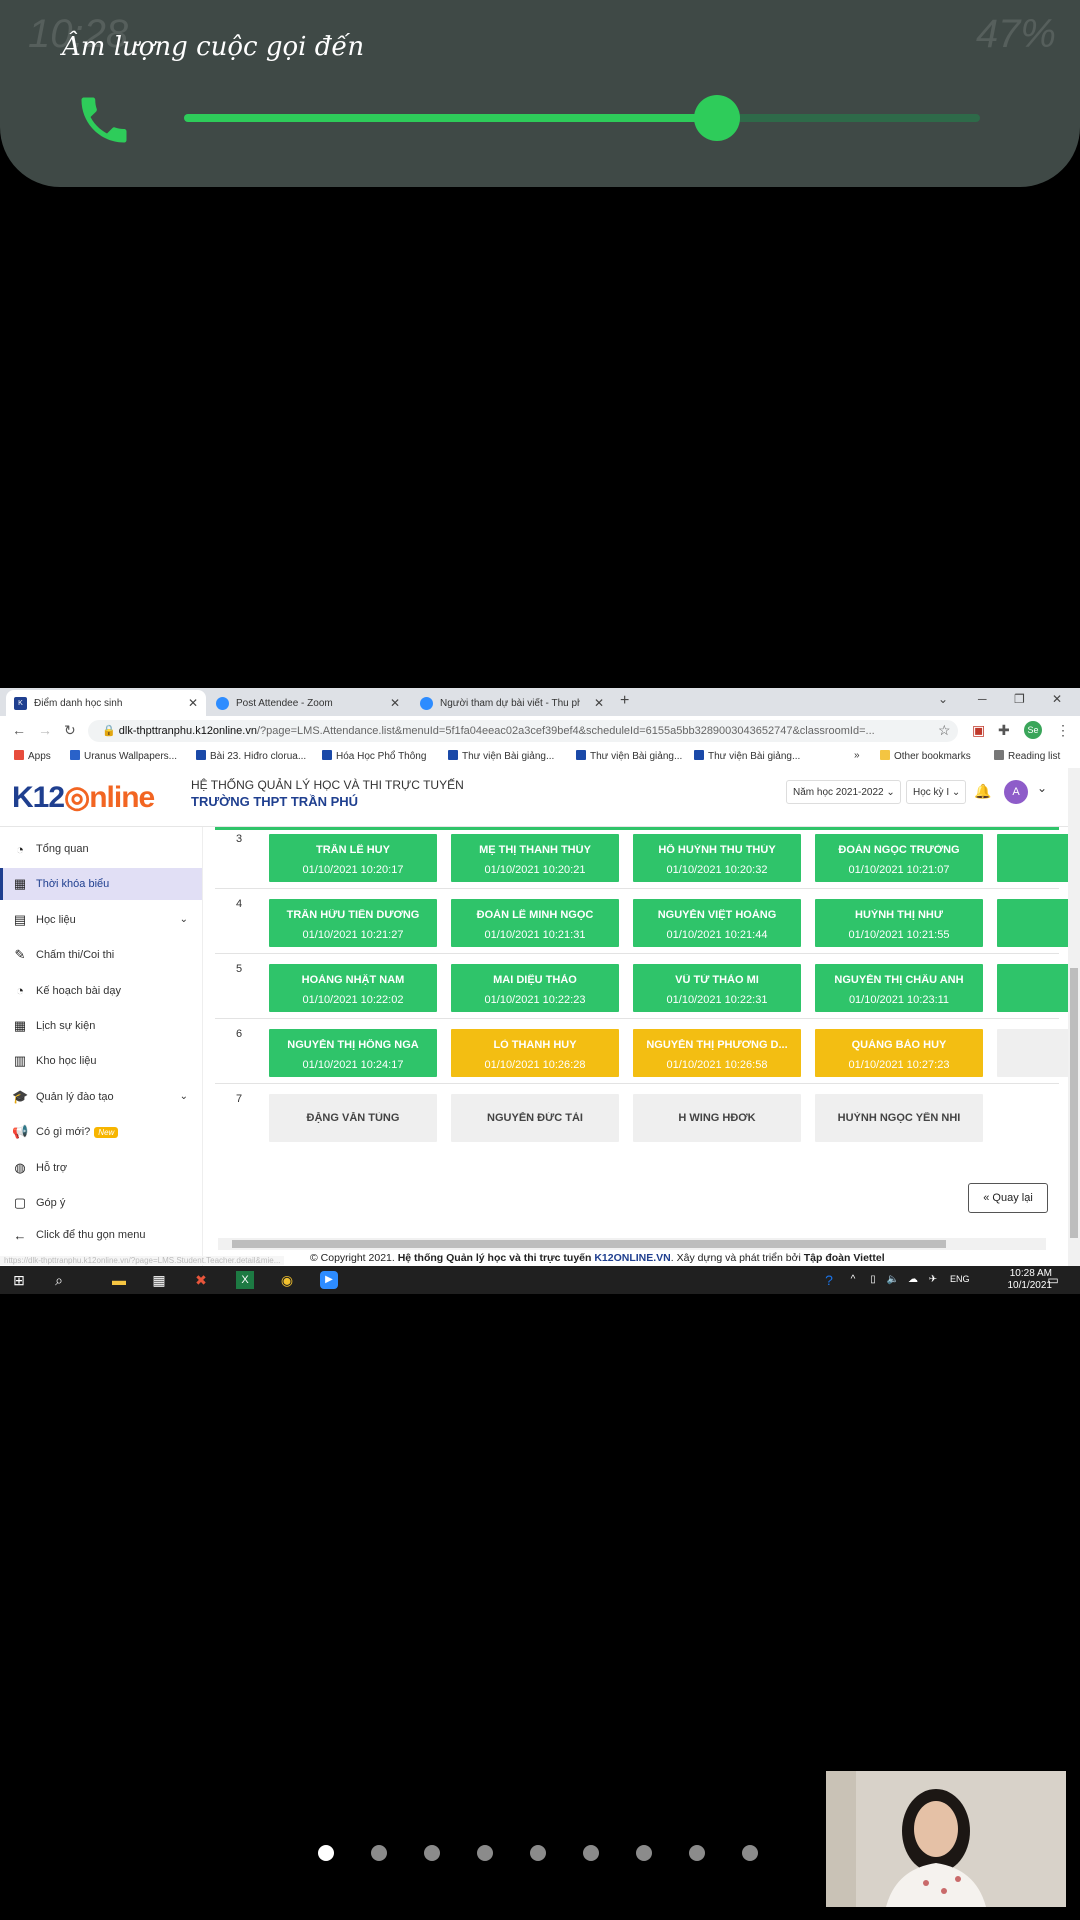  Describe the element at coordinates (245, 1280) in the screenshot. I see `excel-icon: X` at that location.